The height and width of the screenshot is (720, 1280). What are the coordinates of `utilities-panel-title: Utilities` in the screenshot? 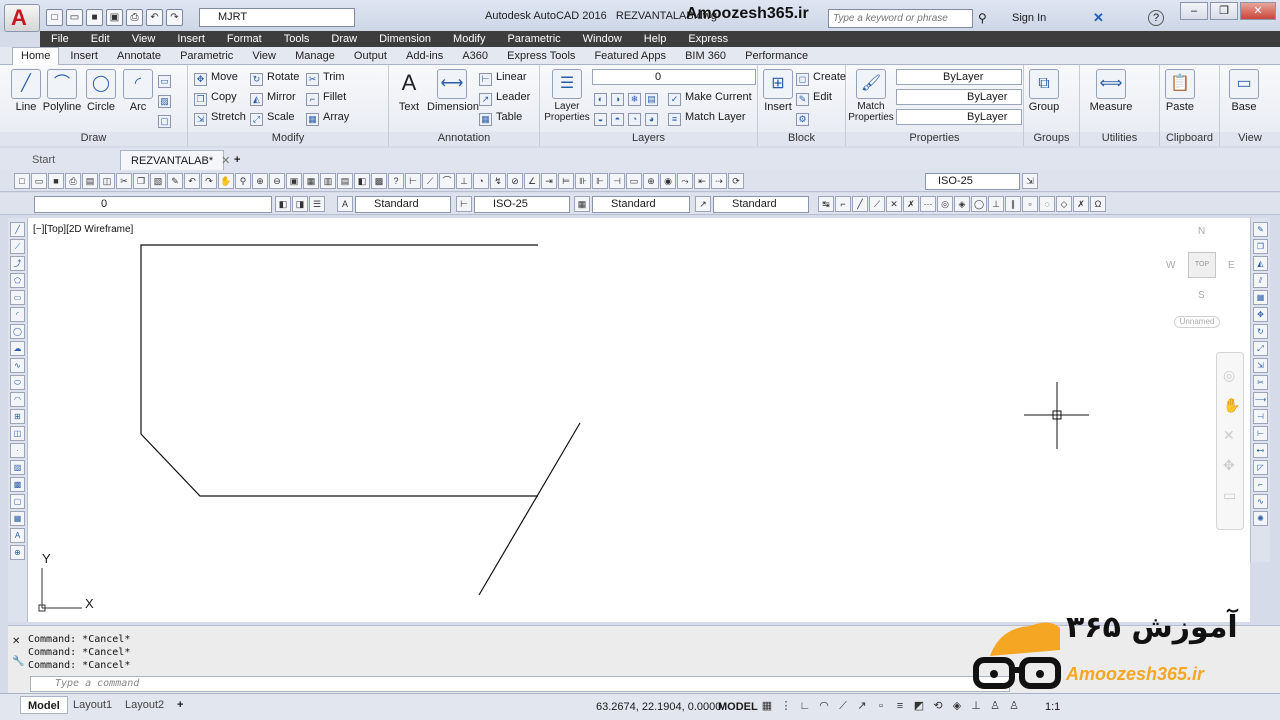 It's located at (1119, 139).